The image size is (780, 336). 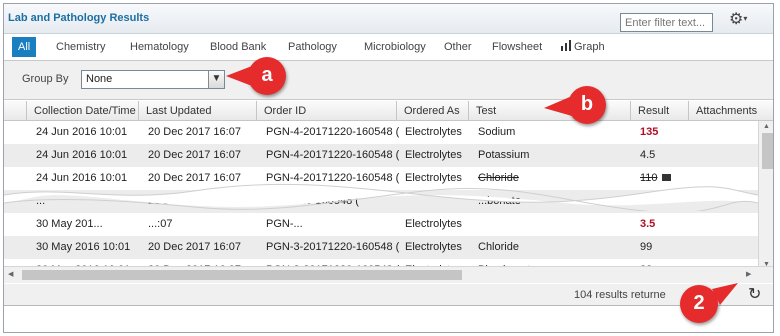 I want to click on group-by-value: None, so click(x=99, y=79).